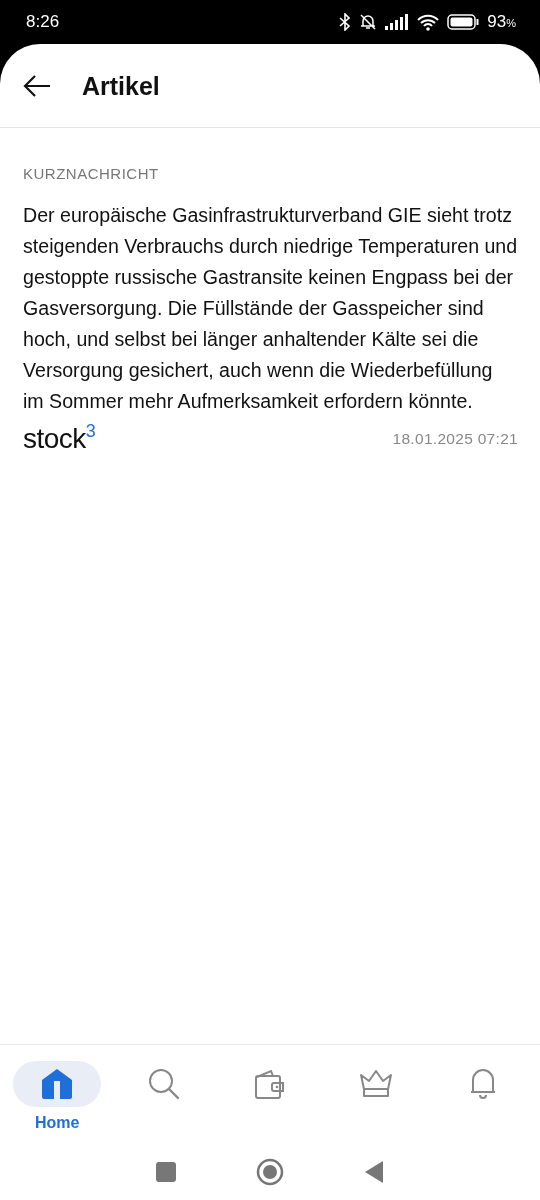  What do you see at coordinates (57, 1123) in the screenshot?
I see `tab-label: Home` at bounding box center [57, 1123].